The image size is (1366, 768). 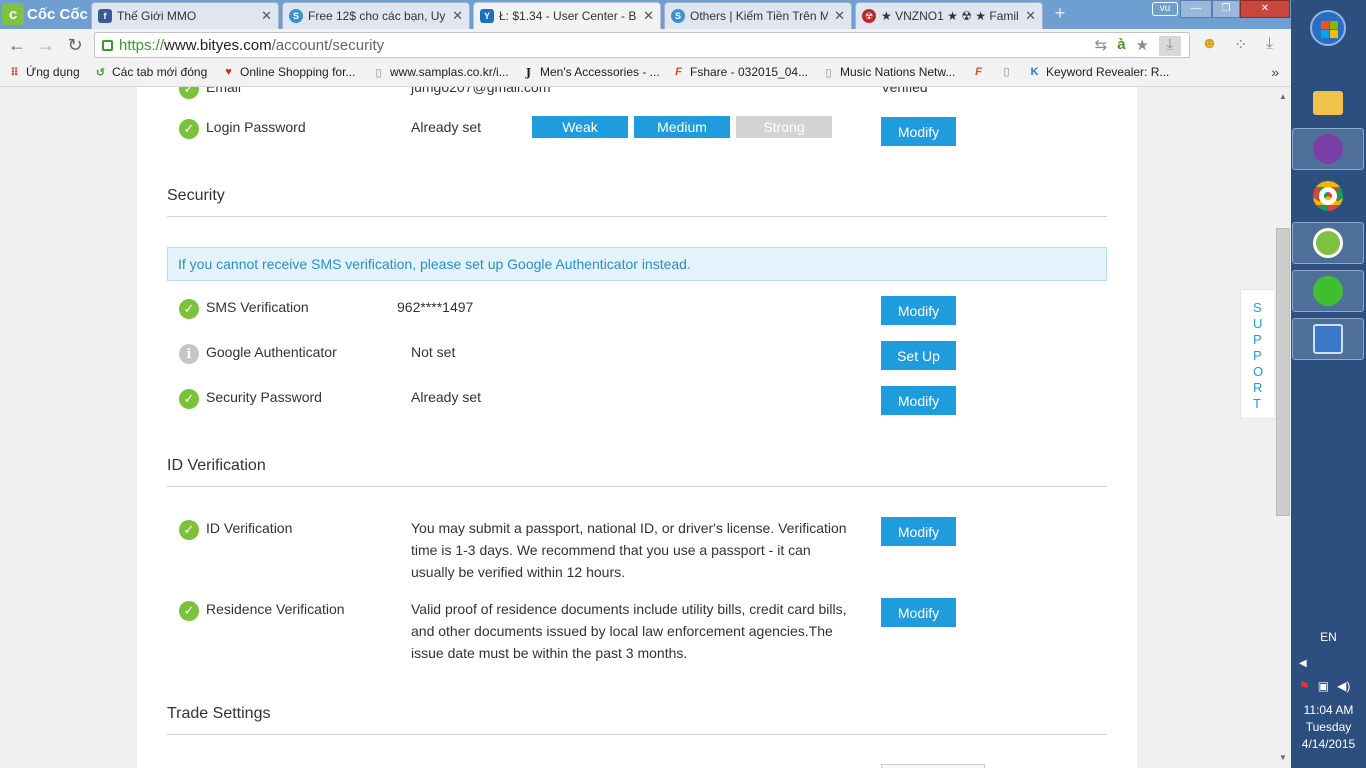 I want to click on modify-id-verification-button: Modify, so click(x=918, y=531).